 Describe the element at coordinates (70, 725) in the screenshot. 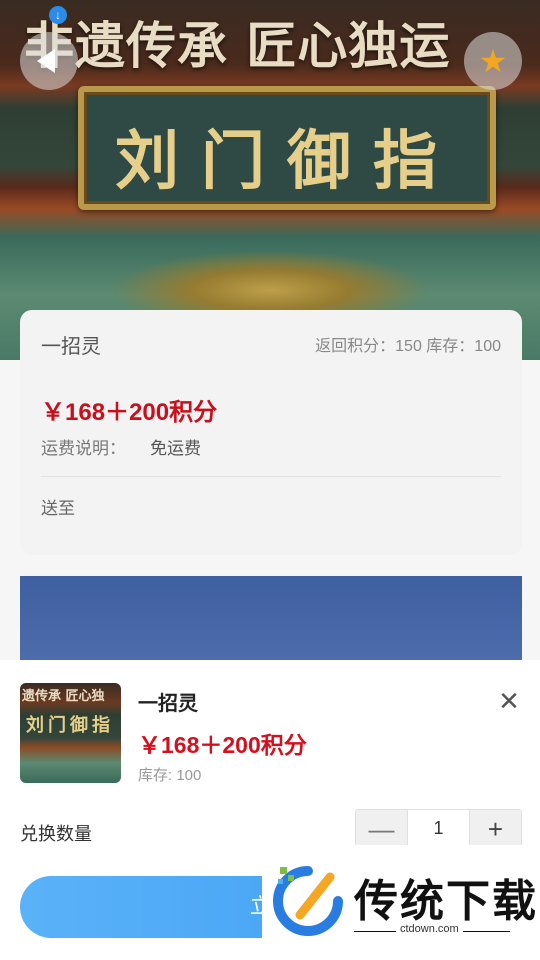

I see `thumbnail-plaque: 刘门御指` at that location.